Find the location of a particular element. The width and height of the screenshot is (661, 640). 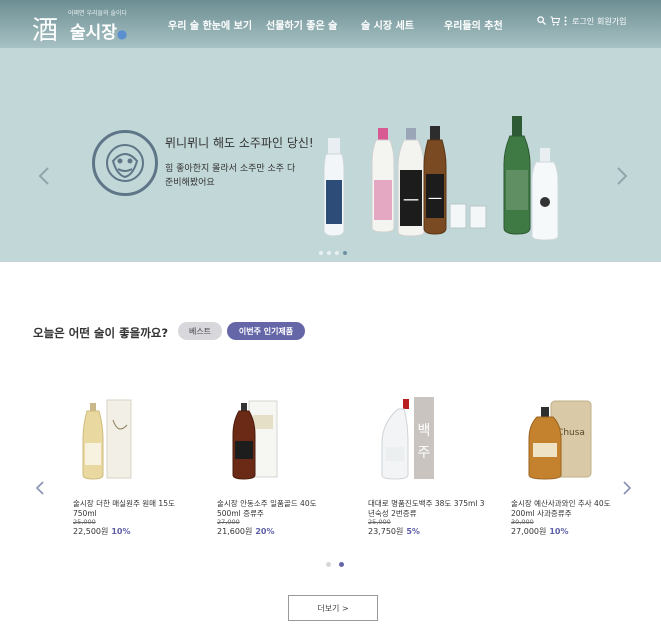

logo-tagline: 어쩌면 우리들의 술이다 is located at coordinates (98, 13).